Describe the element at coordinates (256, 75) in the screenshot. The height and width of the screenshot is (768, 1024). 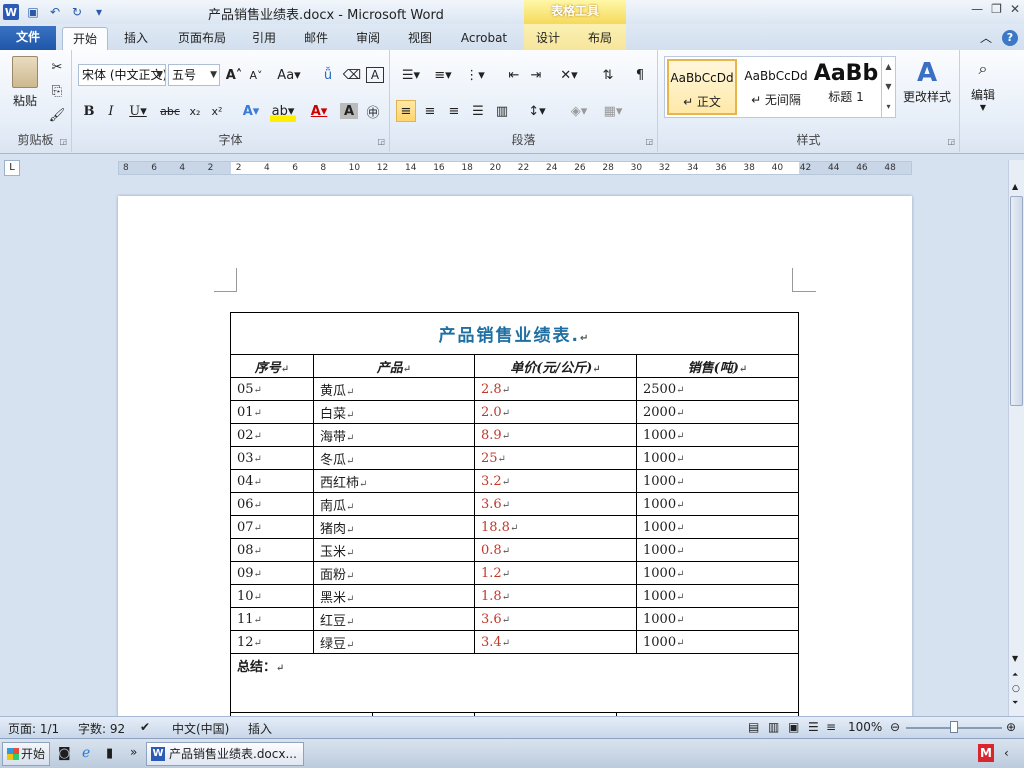
I see `shrink-font-icon: A˅` at that location.